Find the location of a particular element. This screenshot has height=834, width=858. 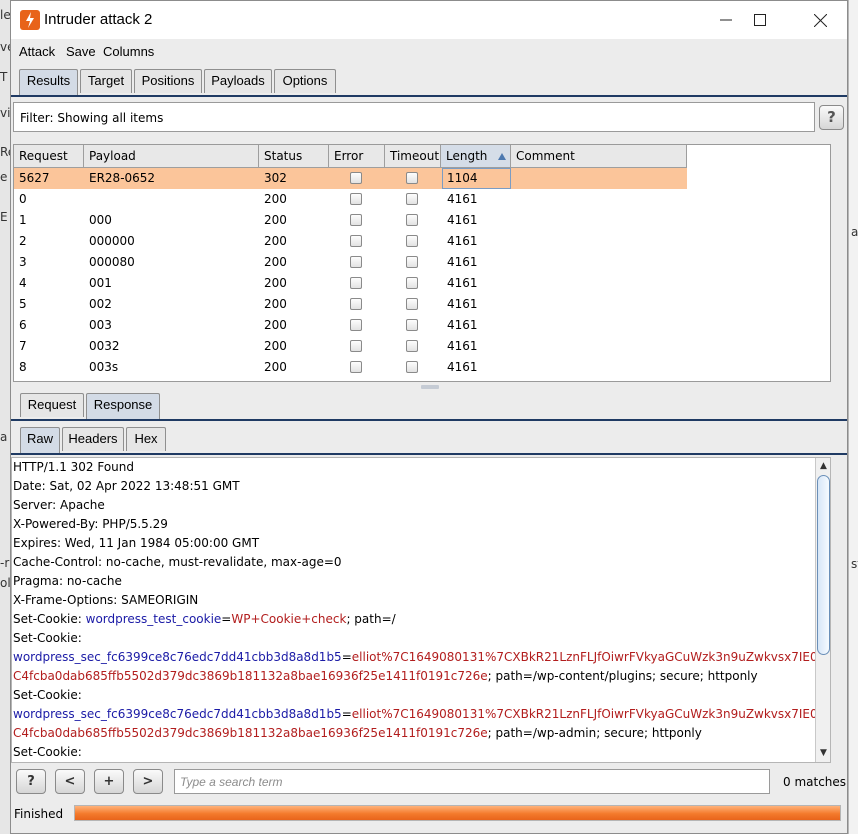

cell-request: 5 is located at coordinates (23, 304).